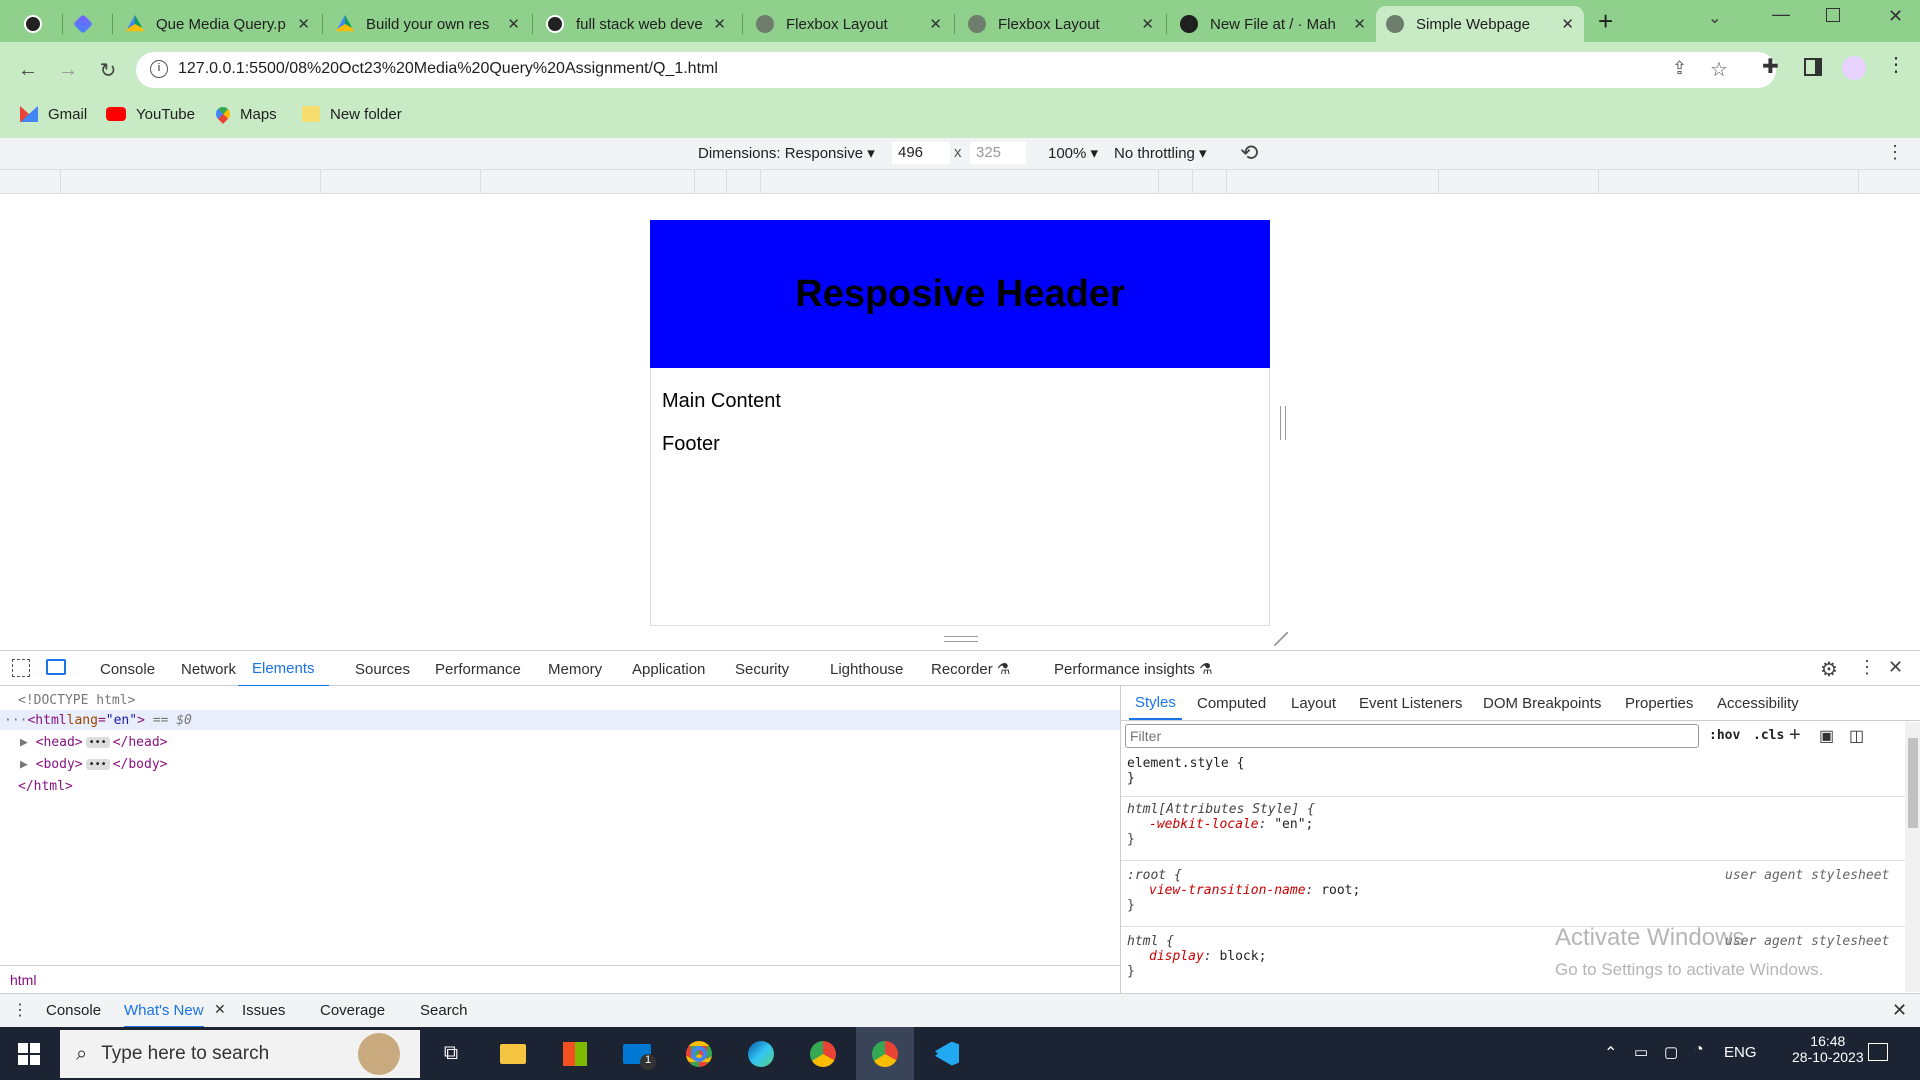 The height and width of the screenshot is (1080, 1920). I want to click on windows-start-icon, so click(29, 1054).